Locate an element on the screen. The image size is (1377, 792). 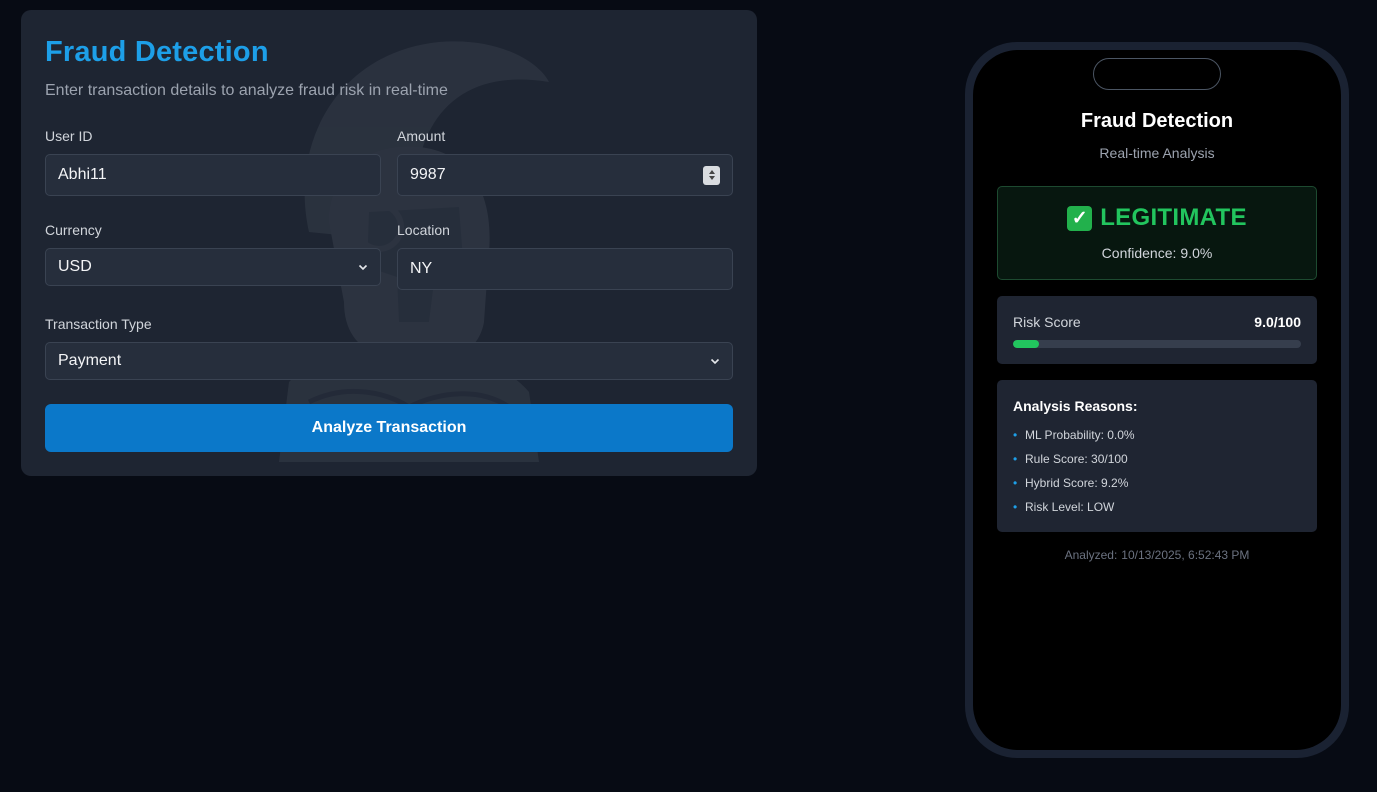
reason-text: Hybrid Score: 9.2% is located at coordinates (1077, 483).